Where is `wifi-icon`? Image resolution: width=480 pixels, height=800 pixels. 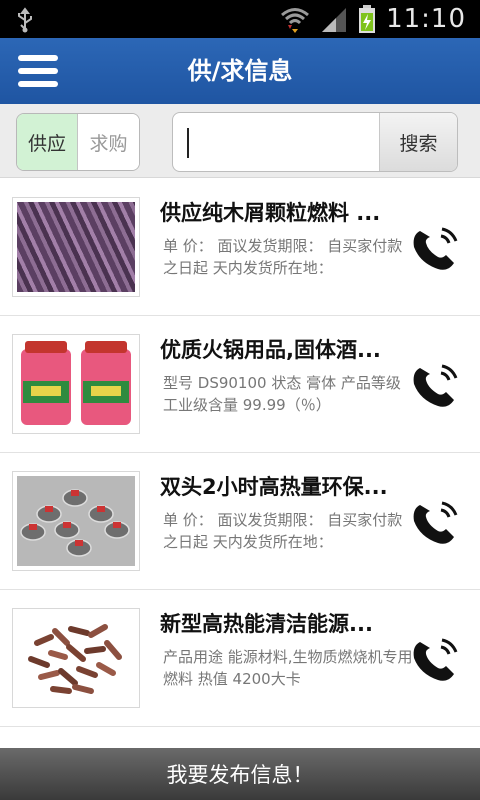
wifi-icon is located at coordinates (295, 20).